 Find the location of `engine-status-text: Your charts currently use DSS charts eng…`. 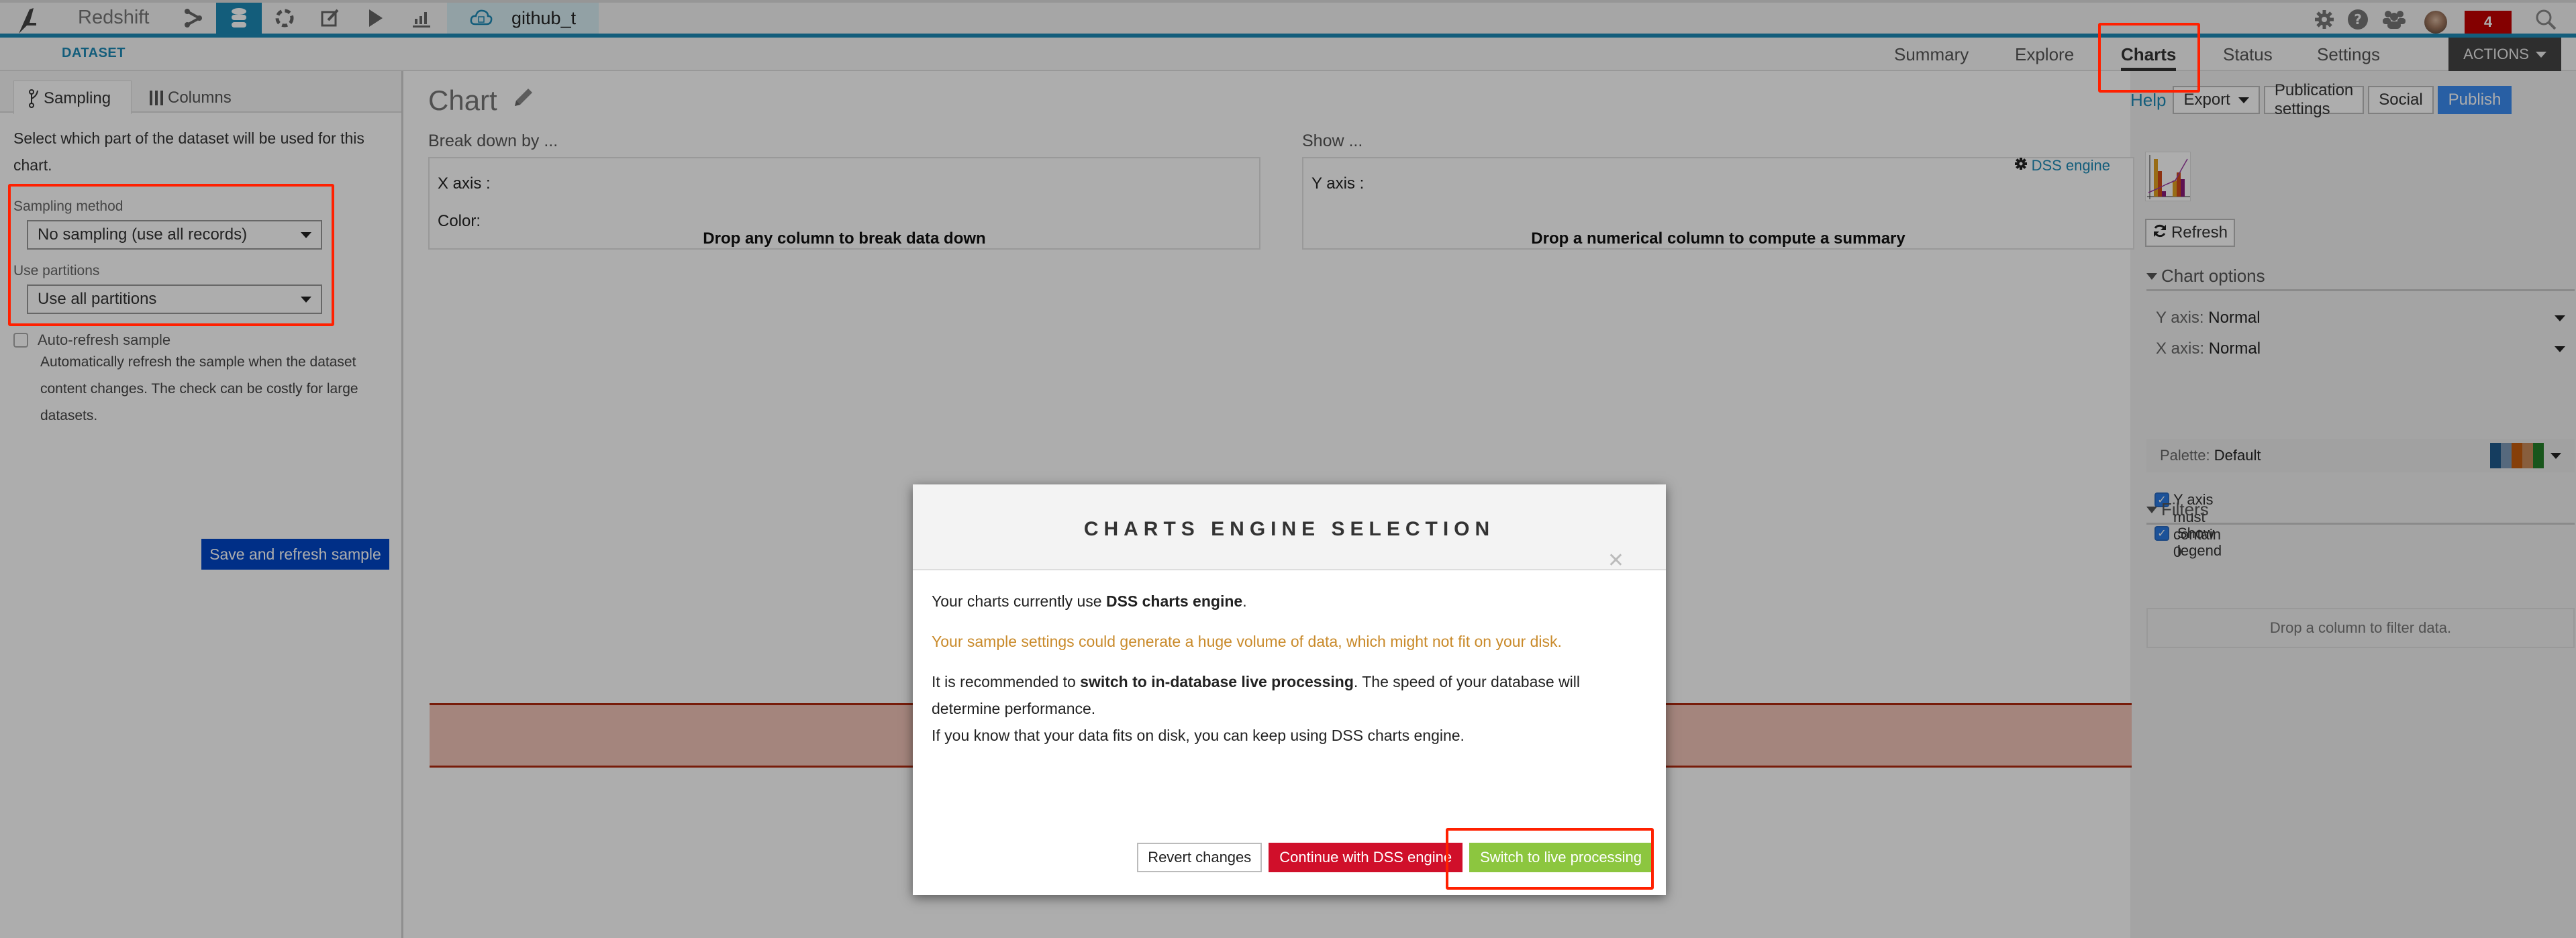

engine-status-text: Your charts currently use DSS charts eng… is located at coordinates (1289, 601).